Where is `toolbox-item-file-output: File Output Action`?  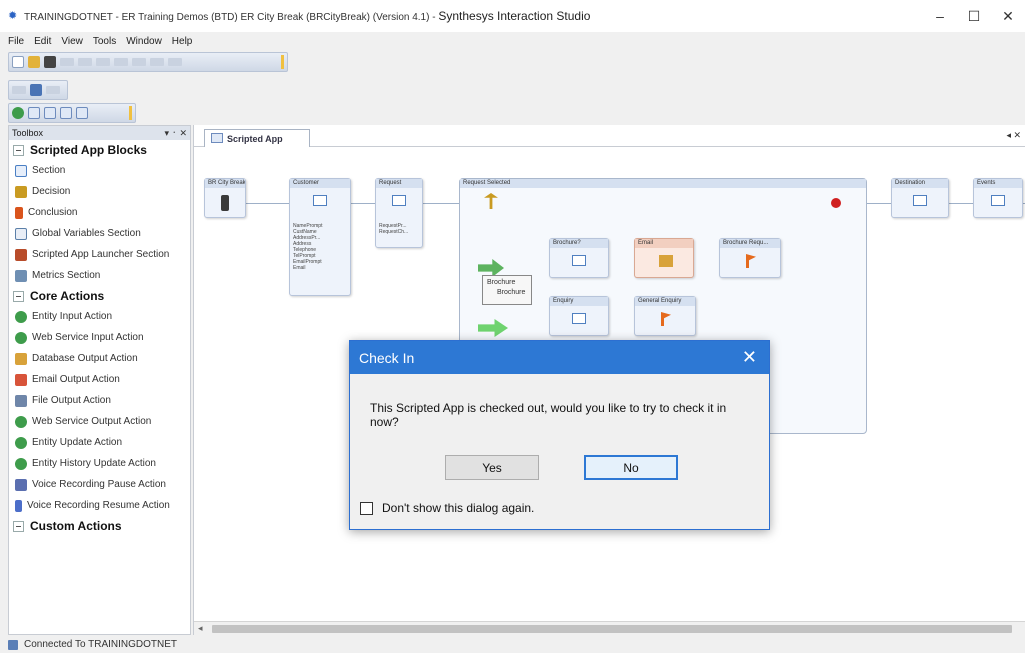 toolbox-item-file-output: File Output Action is located at coordinates (99, 400).